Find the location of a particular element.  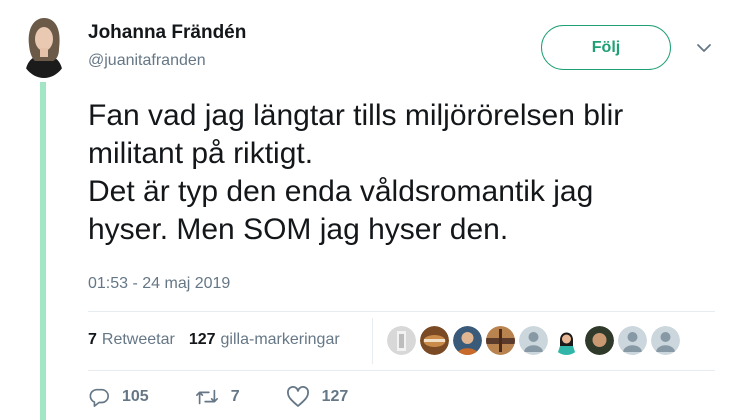

retweet-button: 7 is located at coordinates (217, 397).